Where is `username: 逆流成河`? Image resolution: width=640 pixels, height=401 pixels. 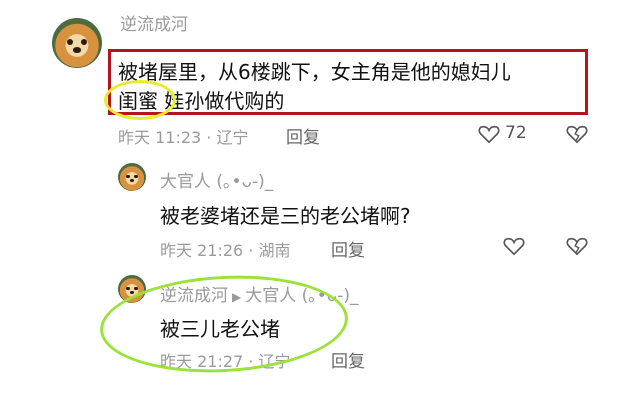
username: 逆流成河 is located at coordinates (154, 22).